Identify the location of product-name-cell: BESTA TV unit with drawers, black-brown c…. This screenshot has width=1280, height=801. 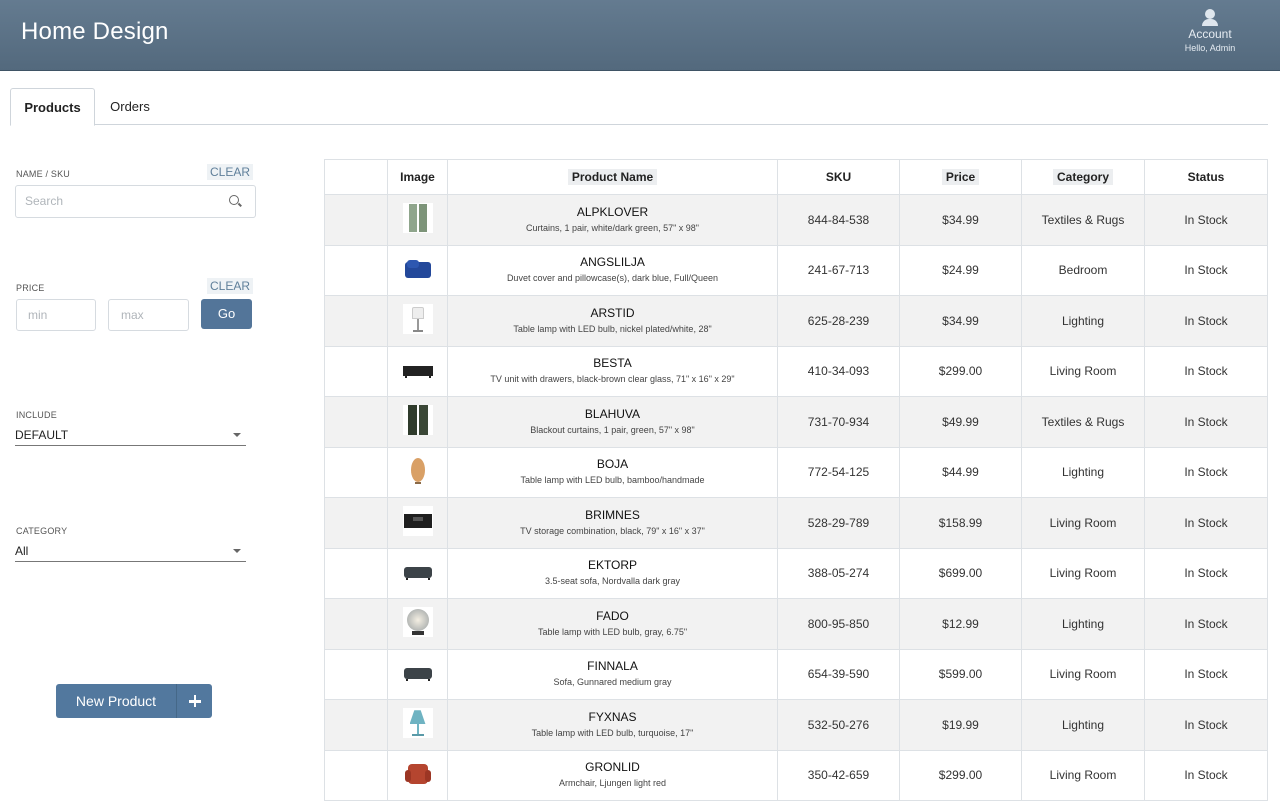
(612, 371).